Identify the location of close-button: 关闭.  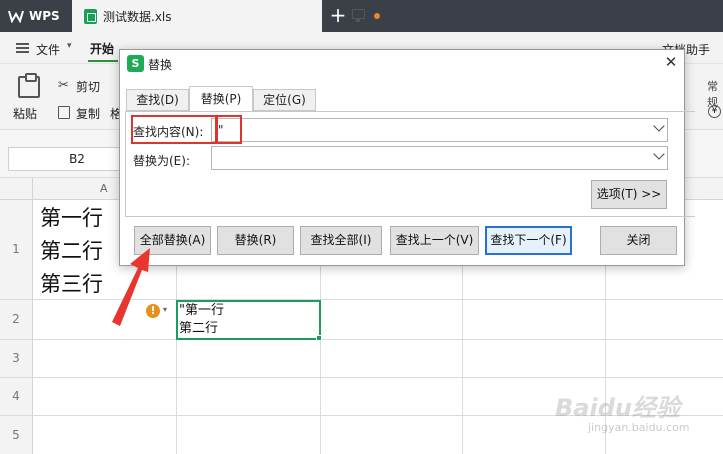
(638, 240).